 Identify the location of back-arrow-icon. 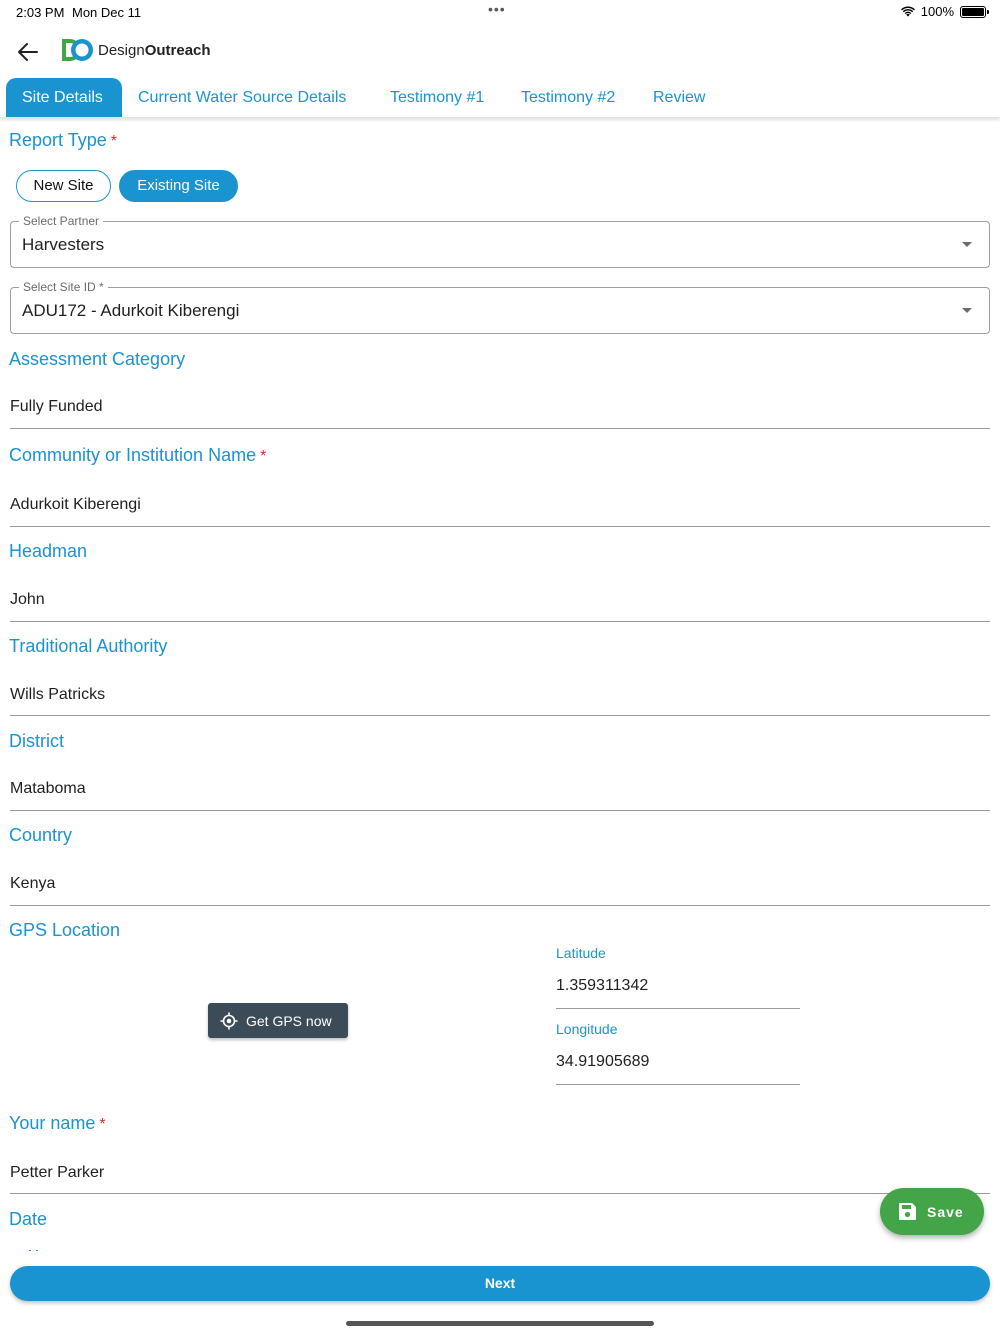
(28, 52).